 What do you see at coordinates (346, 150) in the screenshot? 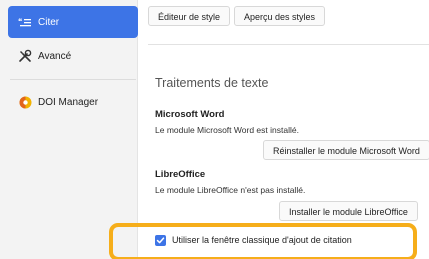
I see `reinstall-word-button: Réinstaller le module Microsoft Word` at bounding box center [346, 150].